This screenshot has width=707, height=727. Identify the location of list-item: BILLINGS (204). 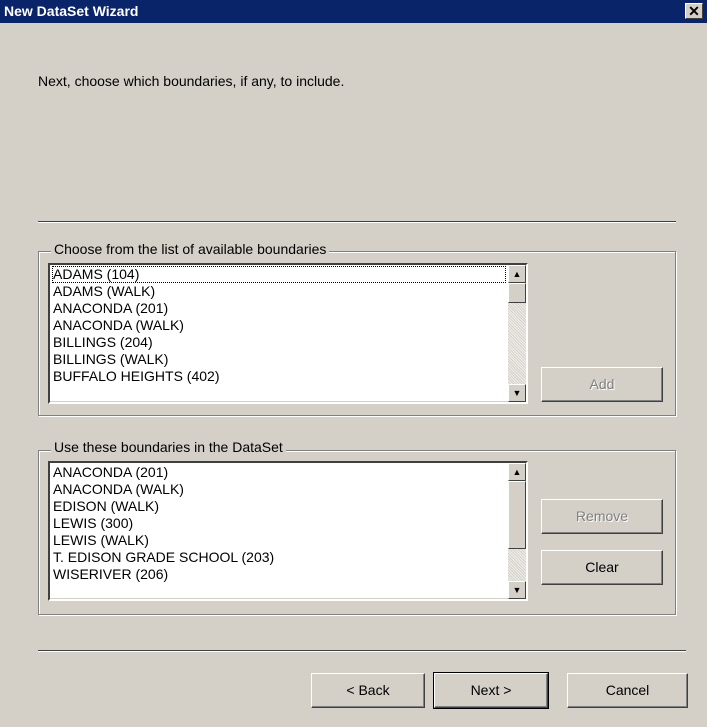
(279, 342).